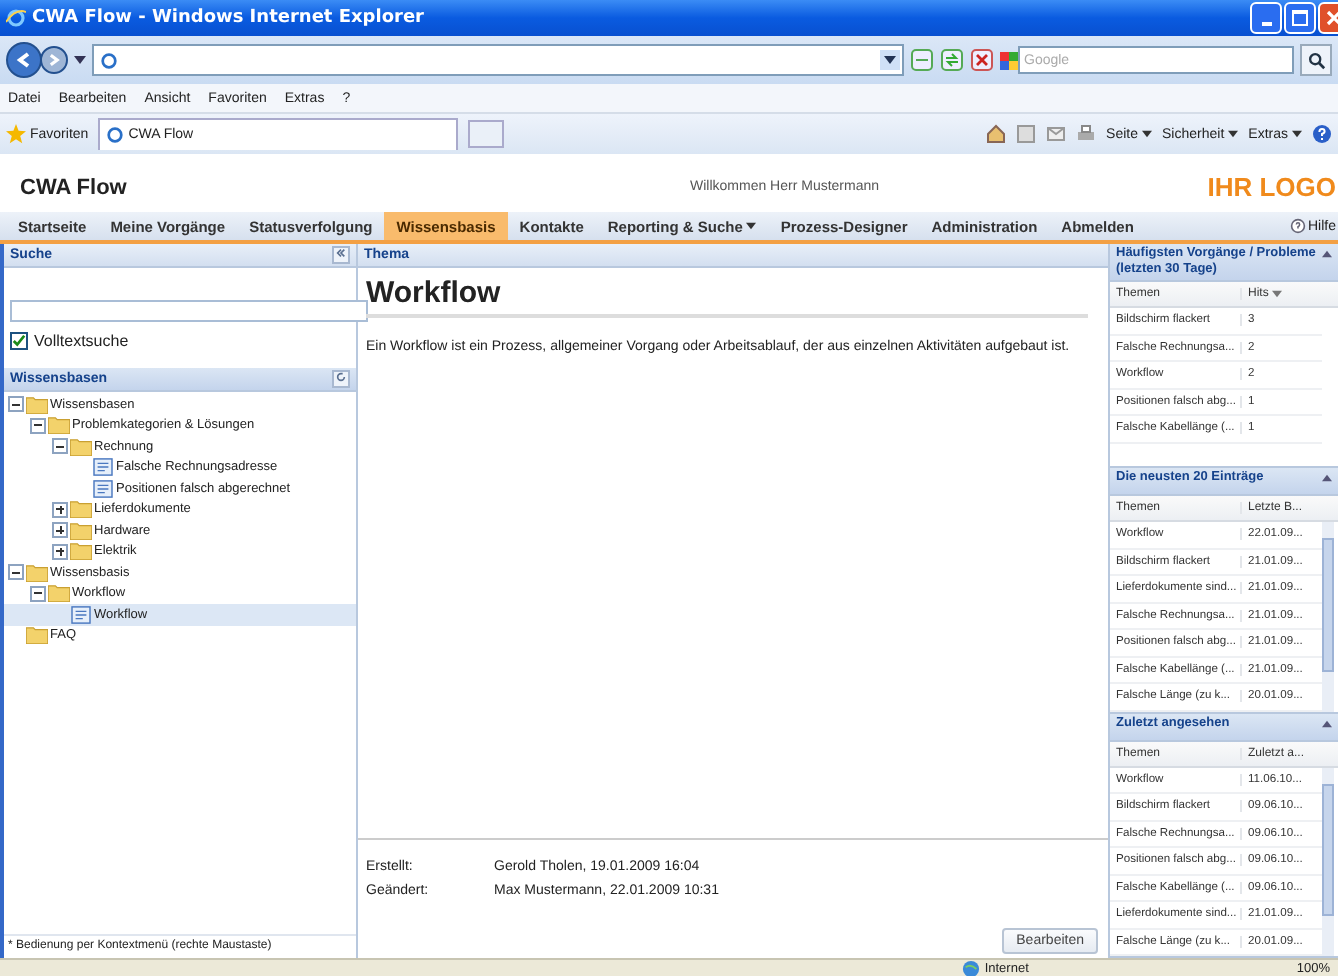  Describe the element at coordinates (1266, 18) in the screenshot. I see `minimize-button` at that location.